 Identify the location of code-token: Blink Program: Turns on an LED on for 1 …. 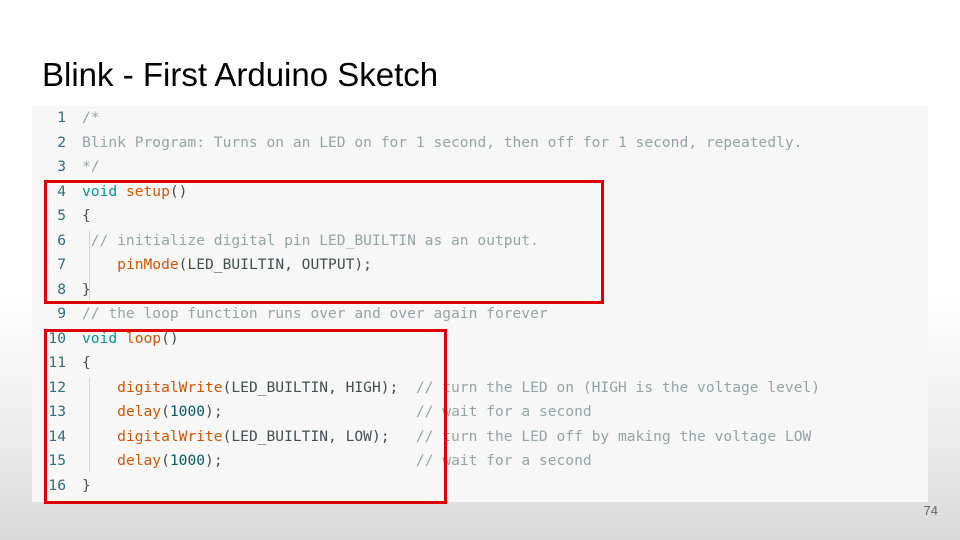
(442, 142).